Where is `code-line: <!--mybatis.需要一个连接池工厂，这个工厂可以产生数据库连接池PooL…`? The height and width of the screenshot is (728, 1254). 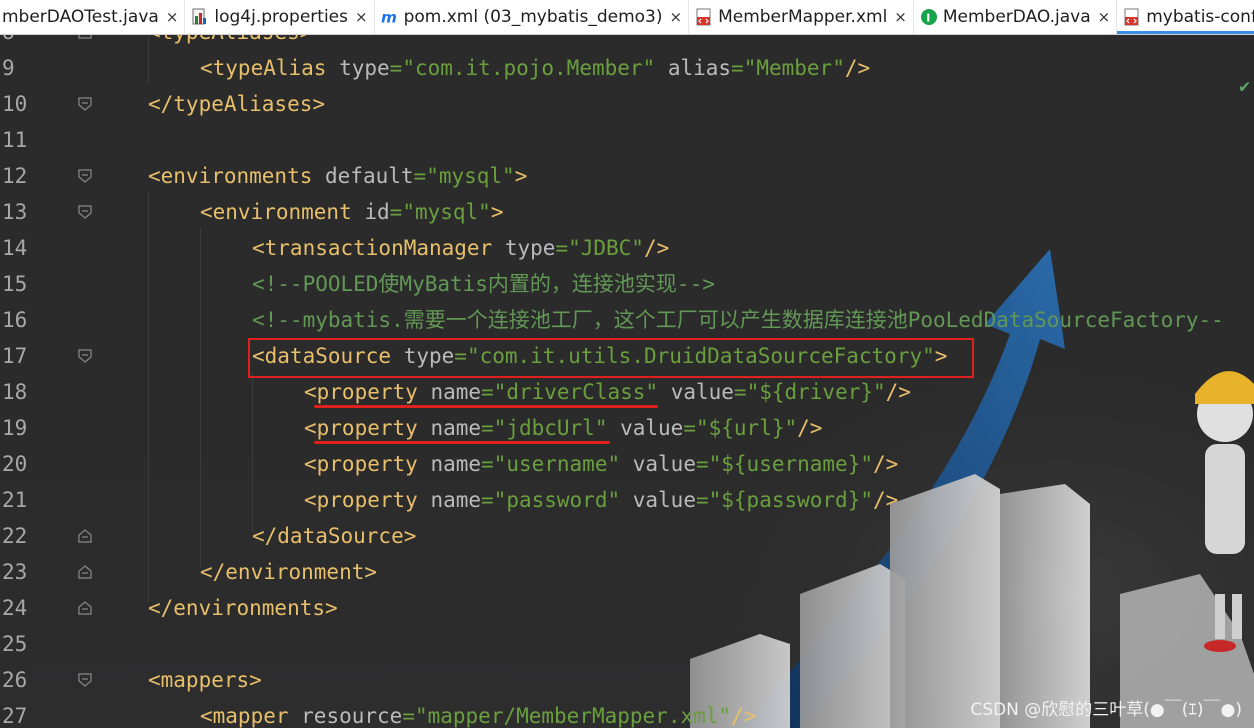
code-line: <!--mybatis.需要一个连接池工厂，这个工厂可以产生数据库连接池PooL… is located at coordinates (738, 320).